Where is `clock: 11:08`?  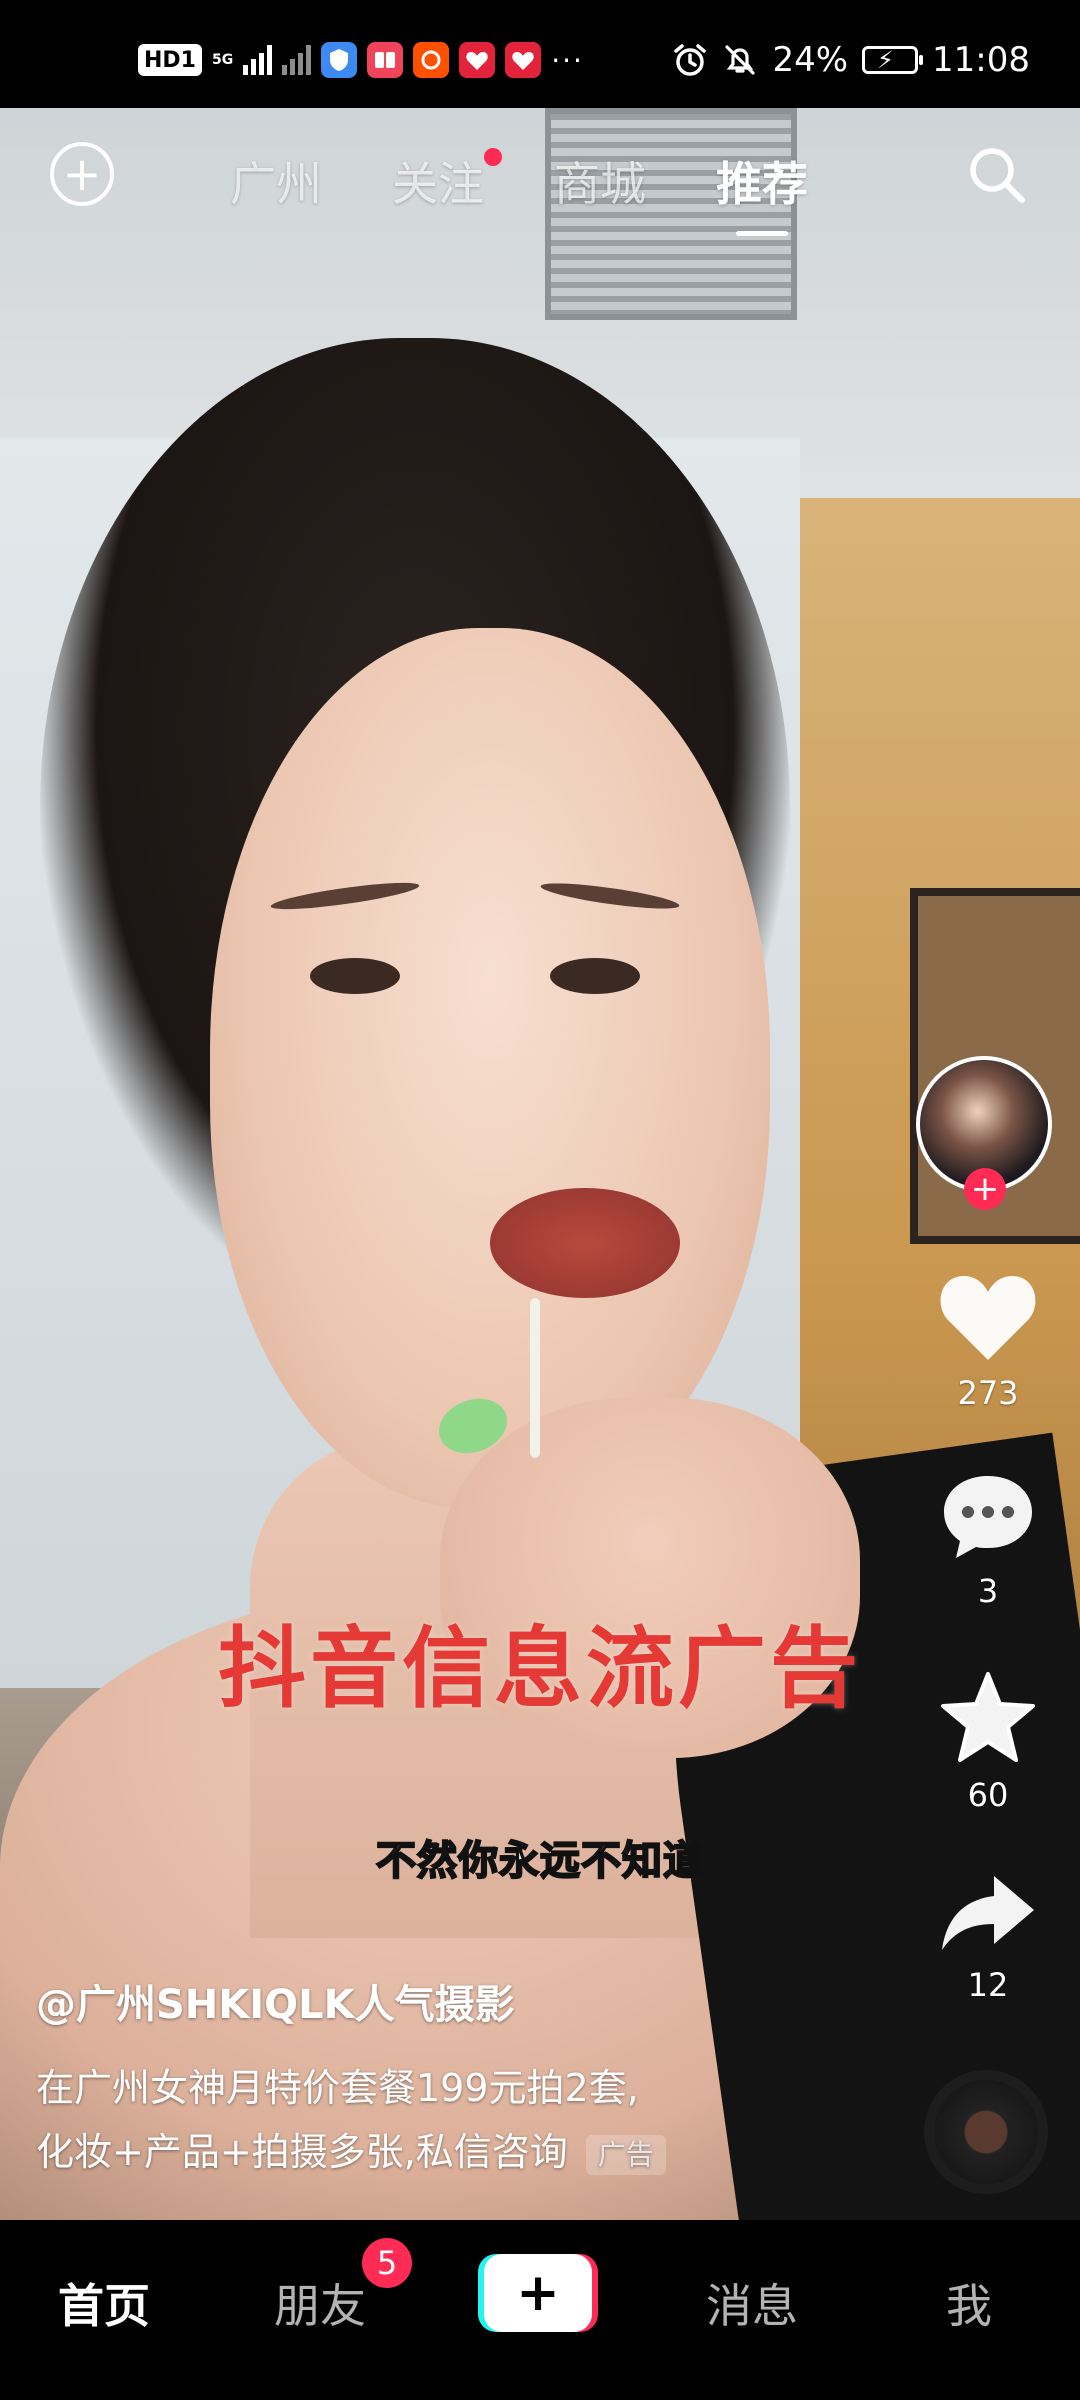 clock: 11:08 is located at coordinates (981, 60).